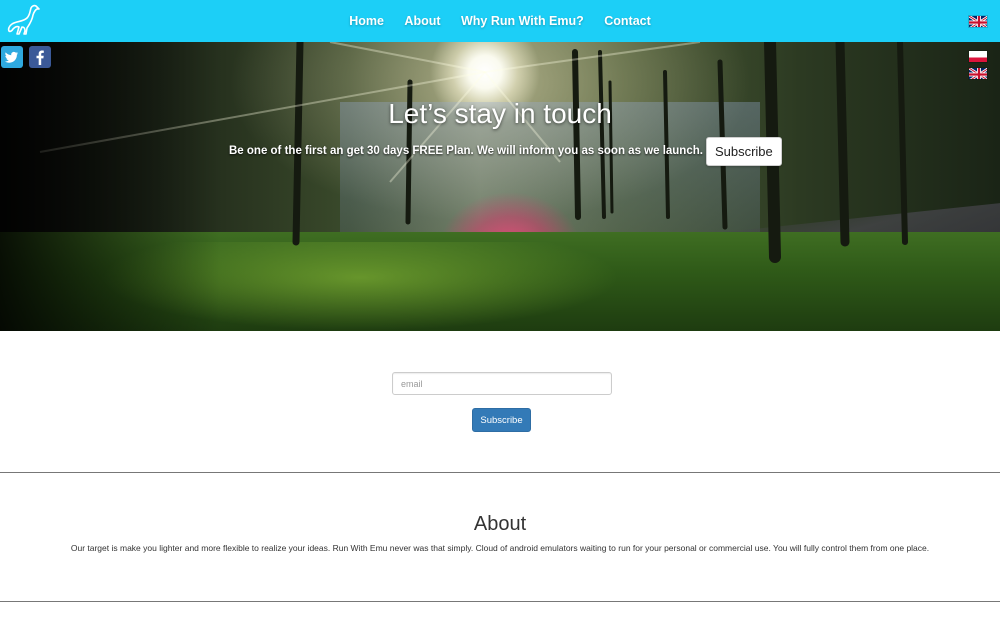  What do you see at coordinates (522, 21) in the screenshot?
I see `nav-why-link: Why Run With Emu?` at bounding box center [522, 21].